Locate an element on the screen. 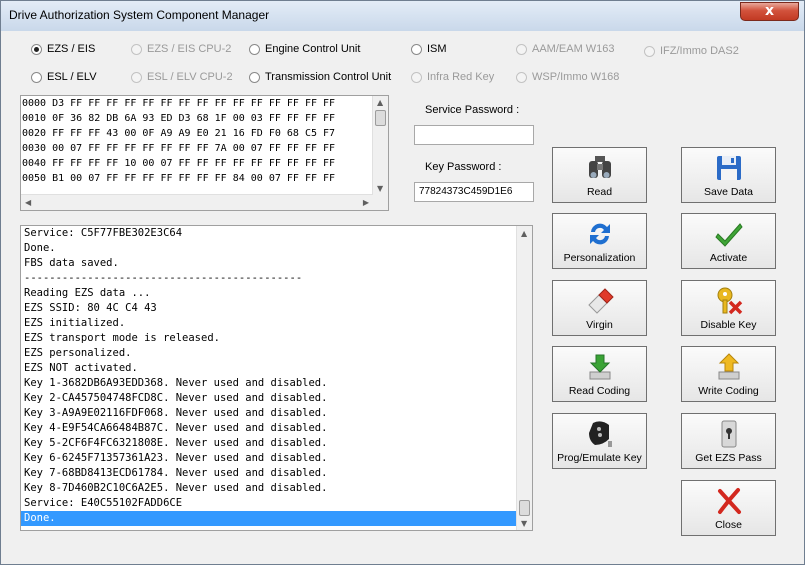  radio-aam-eam-w163: AAM/EAM W163 is located at coordinates (565, 49).